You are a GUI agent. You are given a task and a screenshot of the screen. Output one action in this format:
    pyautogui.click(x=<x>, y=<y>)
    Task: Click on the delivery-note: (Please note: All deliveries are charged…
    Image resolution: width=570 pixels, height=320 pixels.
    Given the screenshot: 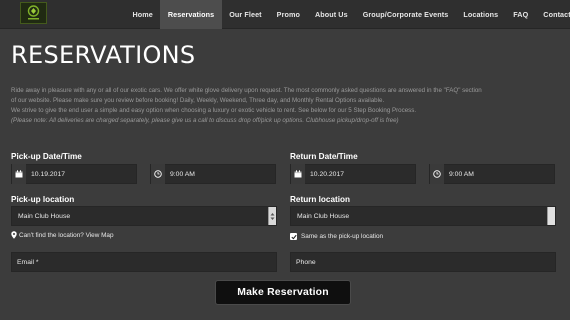 What is the action you would take?
    pyautogui.click(x=205, y=120)
    